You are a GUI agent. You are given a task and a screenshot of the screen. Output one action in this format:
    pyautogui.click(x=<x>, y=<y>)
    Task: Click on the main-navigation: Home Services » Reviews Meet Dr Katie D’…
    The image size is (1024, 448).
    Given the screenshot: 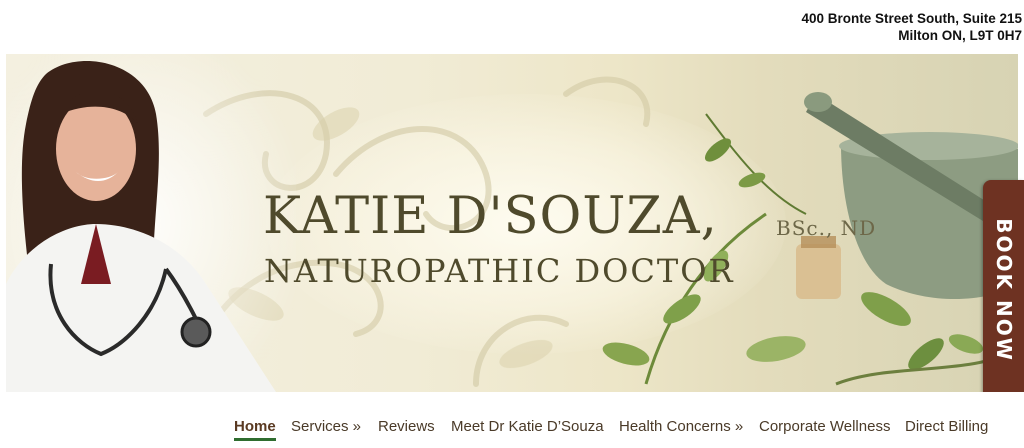 What is the action you would take?
    pyautogui.click(x=512, y=420)
    